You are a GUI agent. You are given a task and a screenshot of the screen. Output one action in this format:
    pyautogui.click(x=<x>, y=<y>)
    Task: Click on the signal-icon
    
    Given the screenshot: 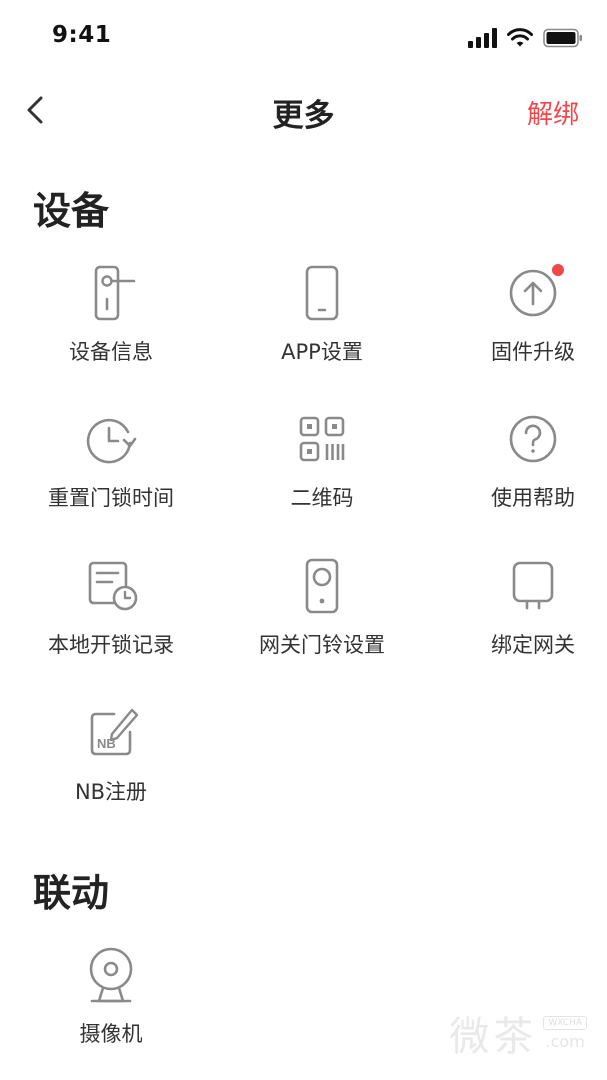 What is the action you would take?
    pyautogui.click(x=482, y=38)
    